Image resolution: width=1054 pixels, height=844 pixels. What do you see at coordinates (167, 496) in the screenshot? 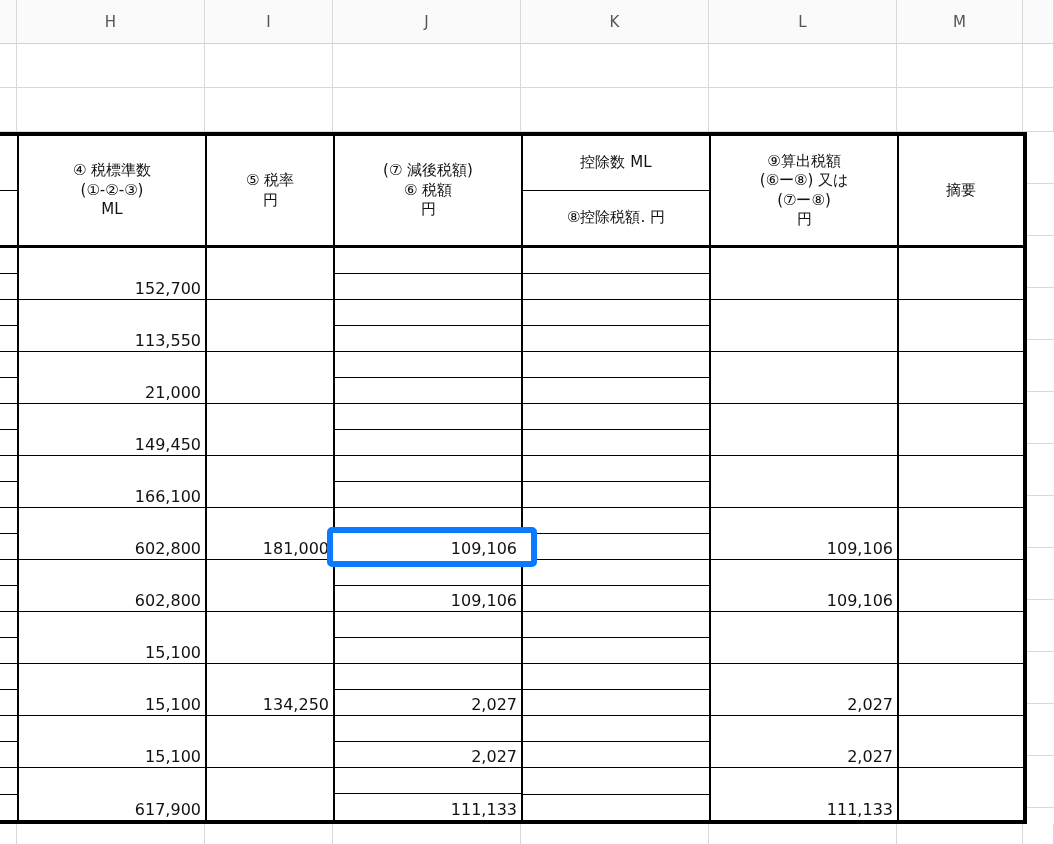
I see `number-value: 166,100` at bounding box center [167, 496].